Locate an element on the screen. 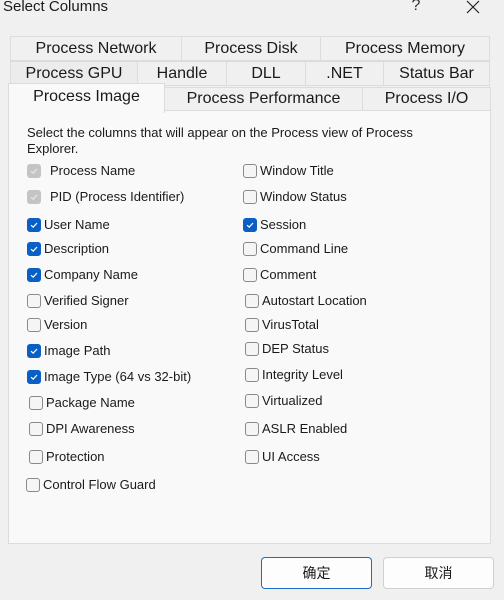 This screenshot has width=504, height=600. checkbox-label: Autostart Location is located at coordinates (314, 300).